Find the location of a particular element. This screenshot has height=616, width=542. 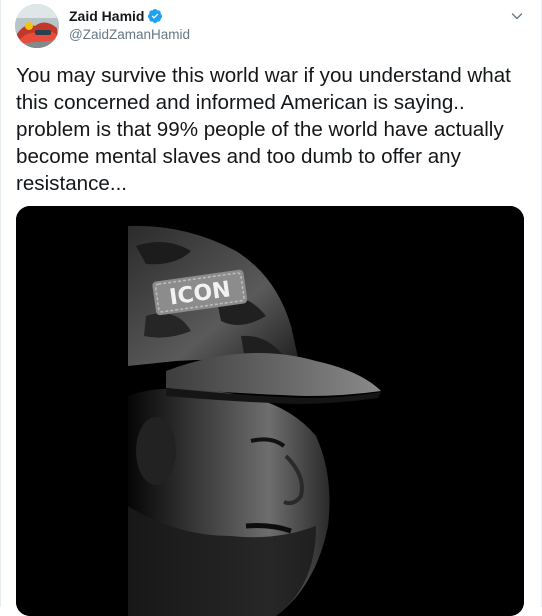

author-name-row: Zaid Hamid is located at coordinates (116, 16).